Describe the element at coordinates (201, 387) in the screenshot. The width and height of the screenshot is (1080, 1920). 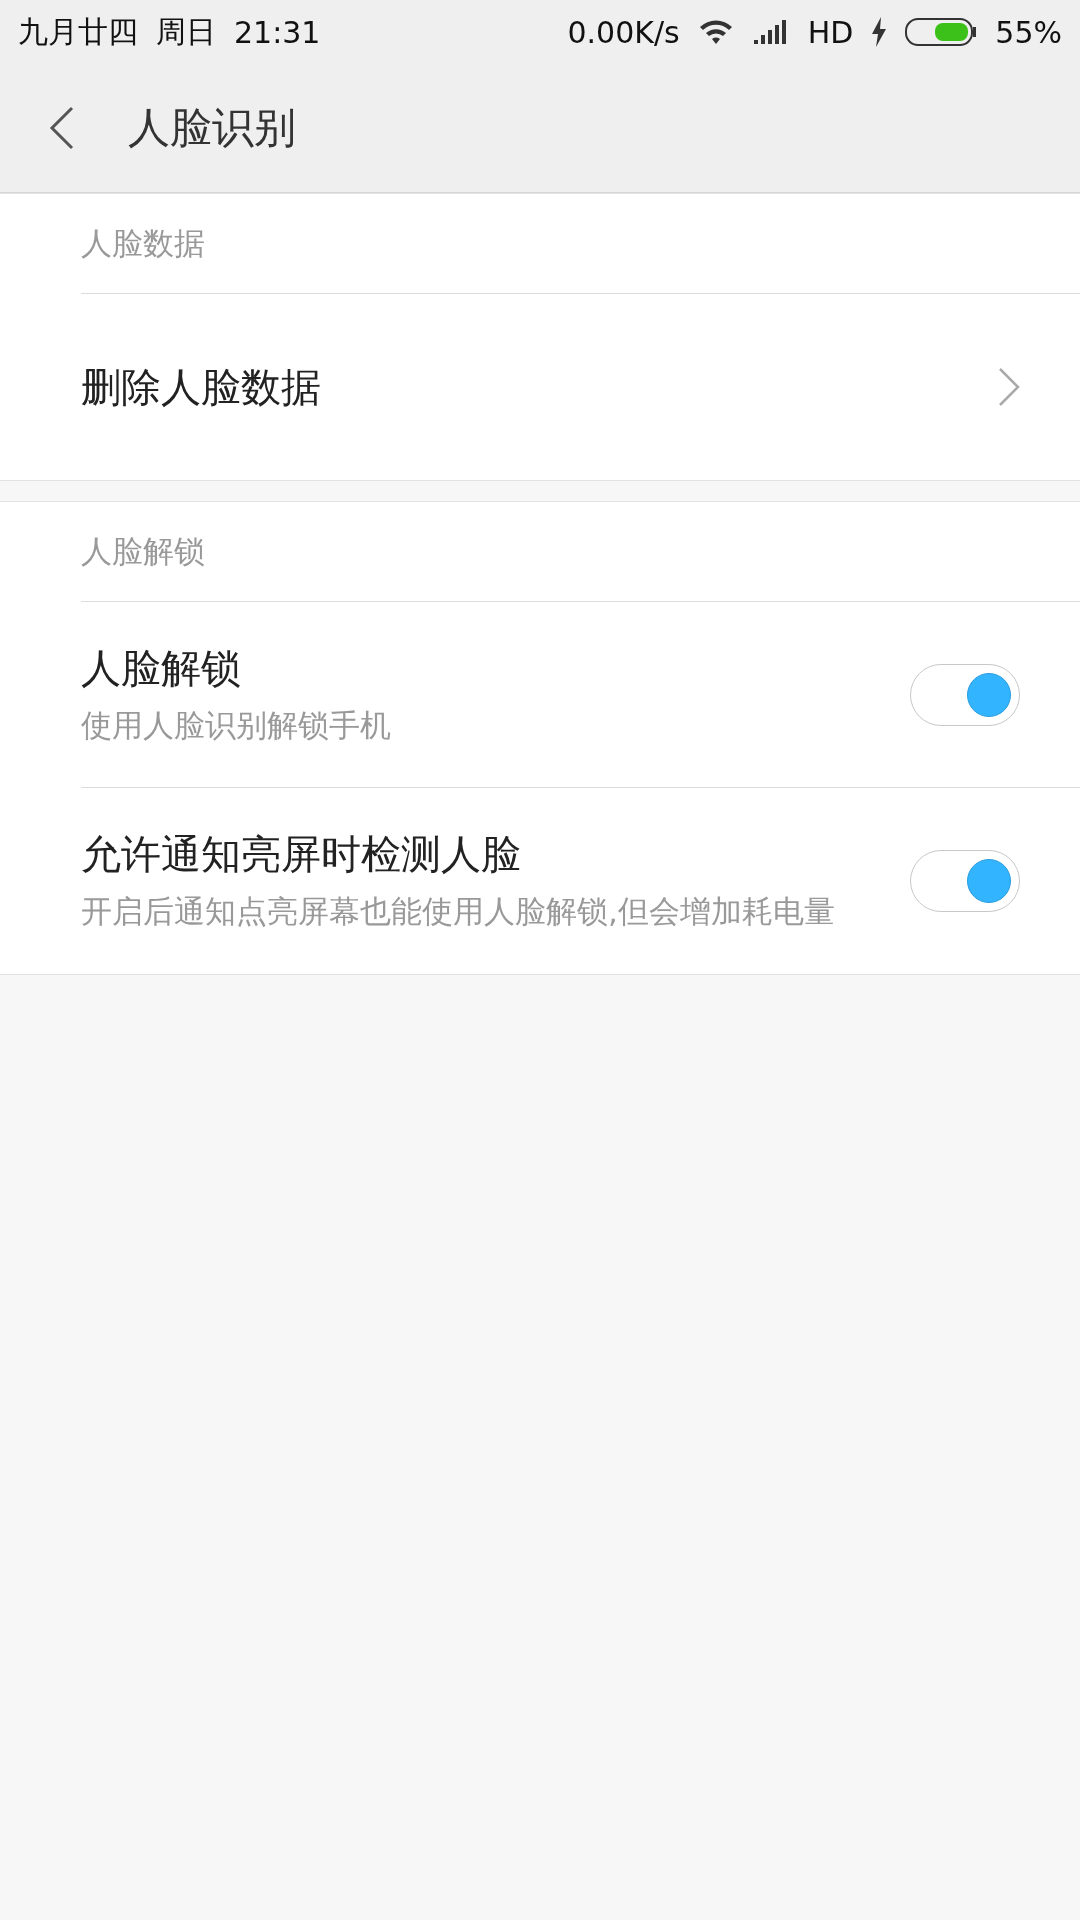
I see `row-title: 删除人脸数据` at that location.